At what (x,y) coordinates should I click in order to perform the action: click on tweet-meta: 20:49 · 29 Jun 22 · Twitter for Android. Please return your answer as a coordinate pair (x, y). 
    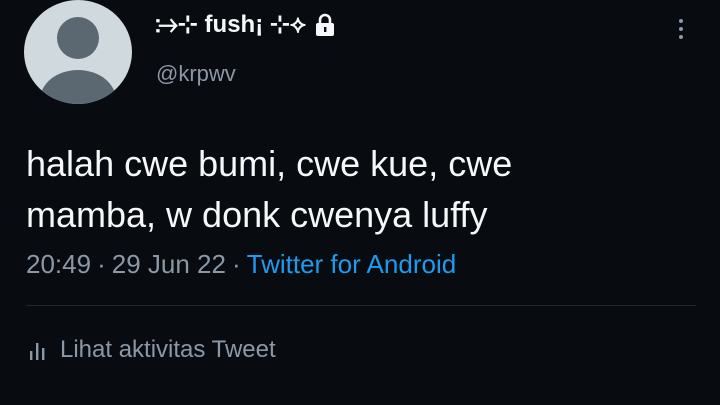
    Looking at the image, I should click on (241, 264).